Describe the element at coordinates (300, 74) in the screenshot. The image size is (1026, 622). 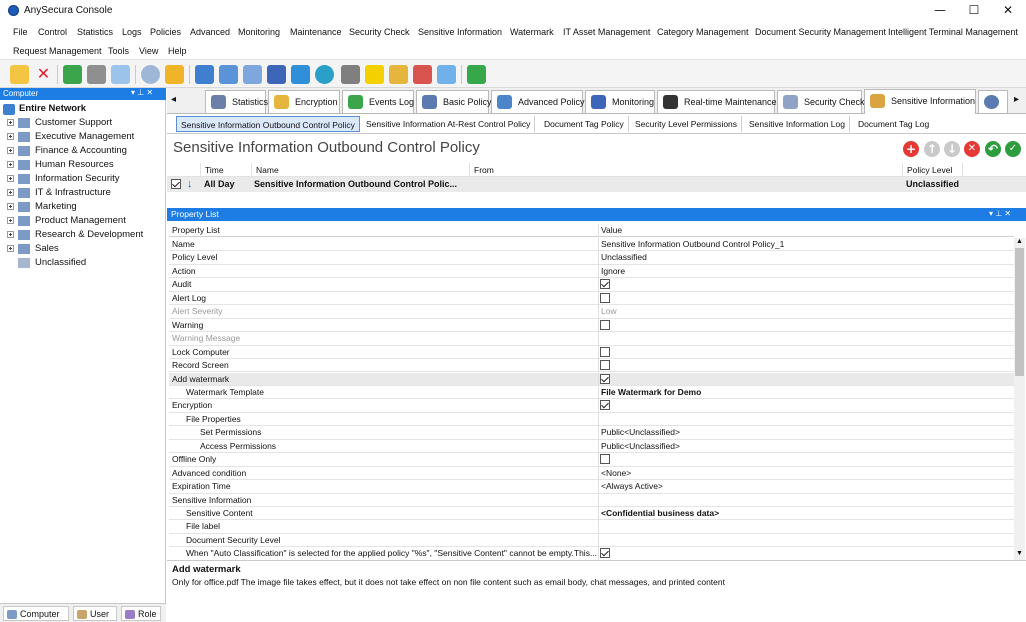
I see `globe-icon` at that location.